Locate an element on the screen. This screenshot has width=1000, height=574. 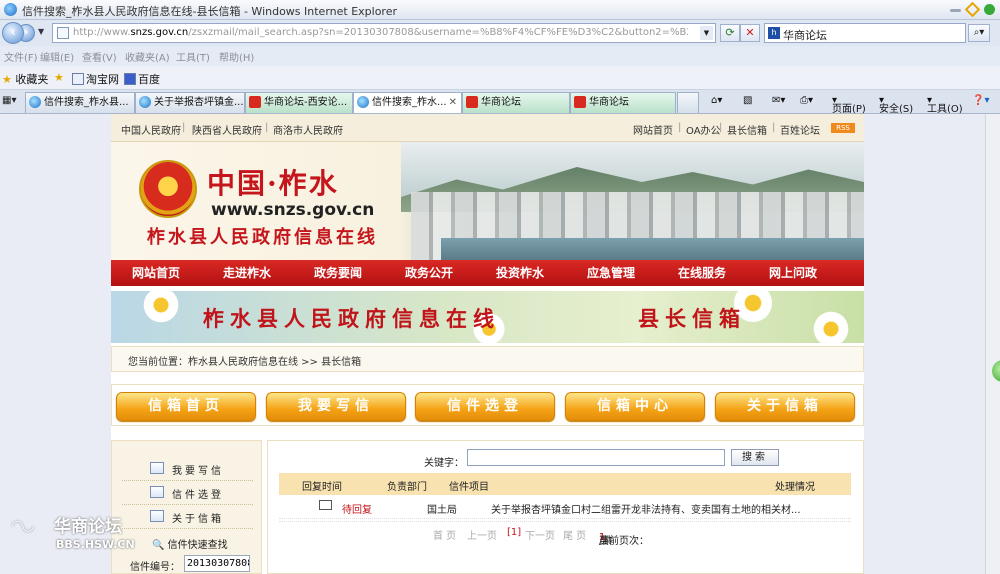
search-engine-icon: h is located at coordinates (774, 33).